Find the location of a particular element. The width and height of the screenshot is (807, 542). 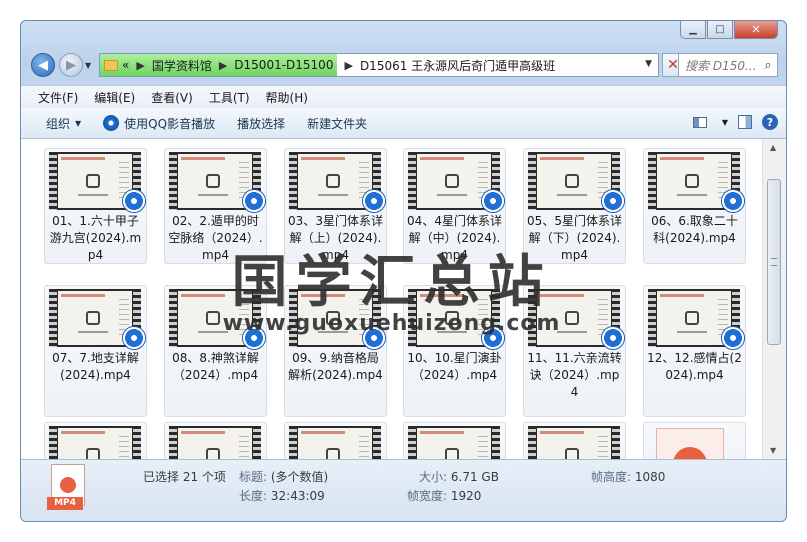

scroll-up-icon: ▲ is located at coordinates (773, 147).